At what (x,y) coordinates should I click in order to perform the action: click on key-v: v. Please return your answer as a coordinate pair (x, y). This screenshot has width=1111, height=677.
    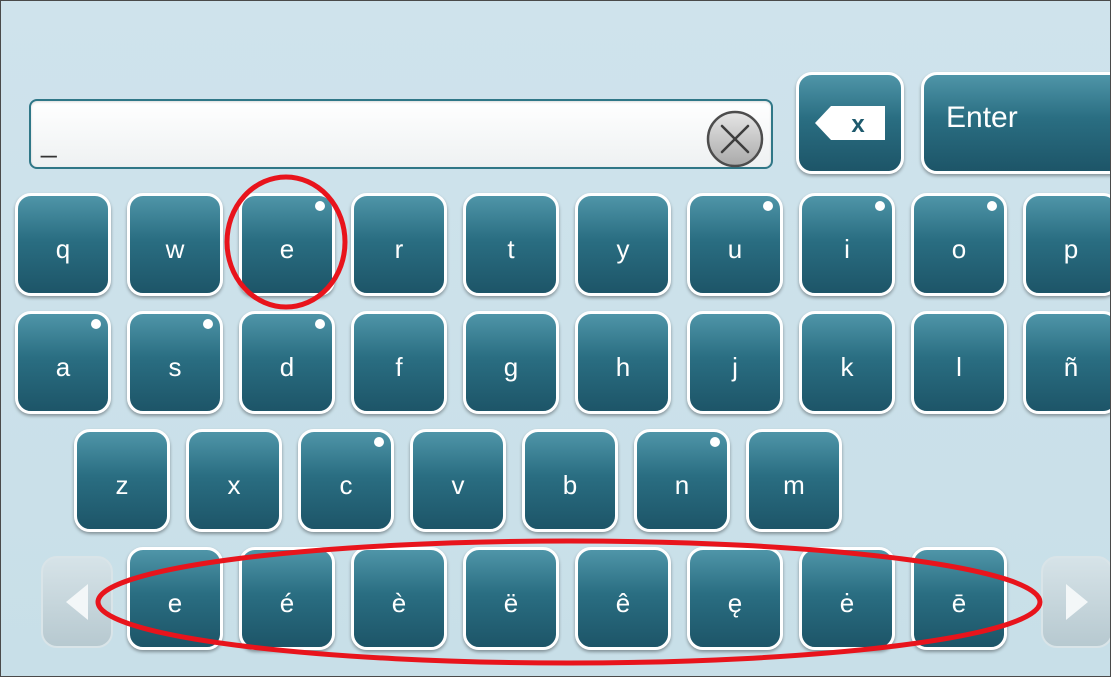
    Looking at the image, I should click on (458, 480).